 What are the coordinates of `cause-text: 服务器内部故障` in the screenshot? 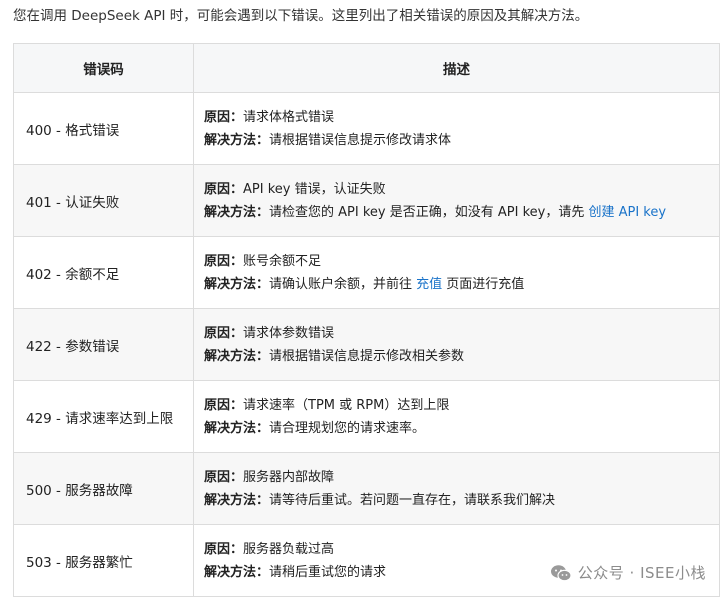 It's located at (289, 477).